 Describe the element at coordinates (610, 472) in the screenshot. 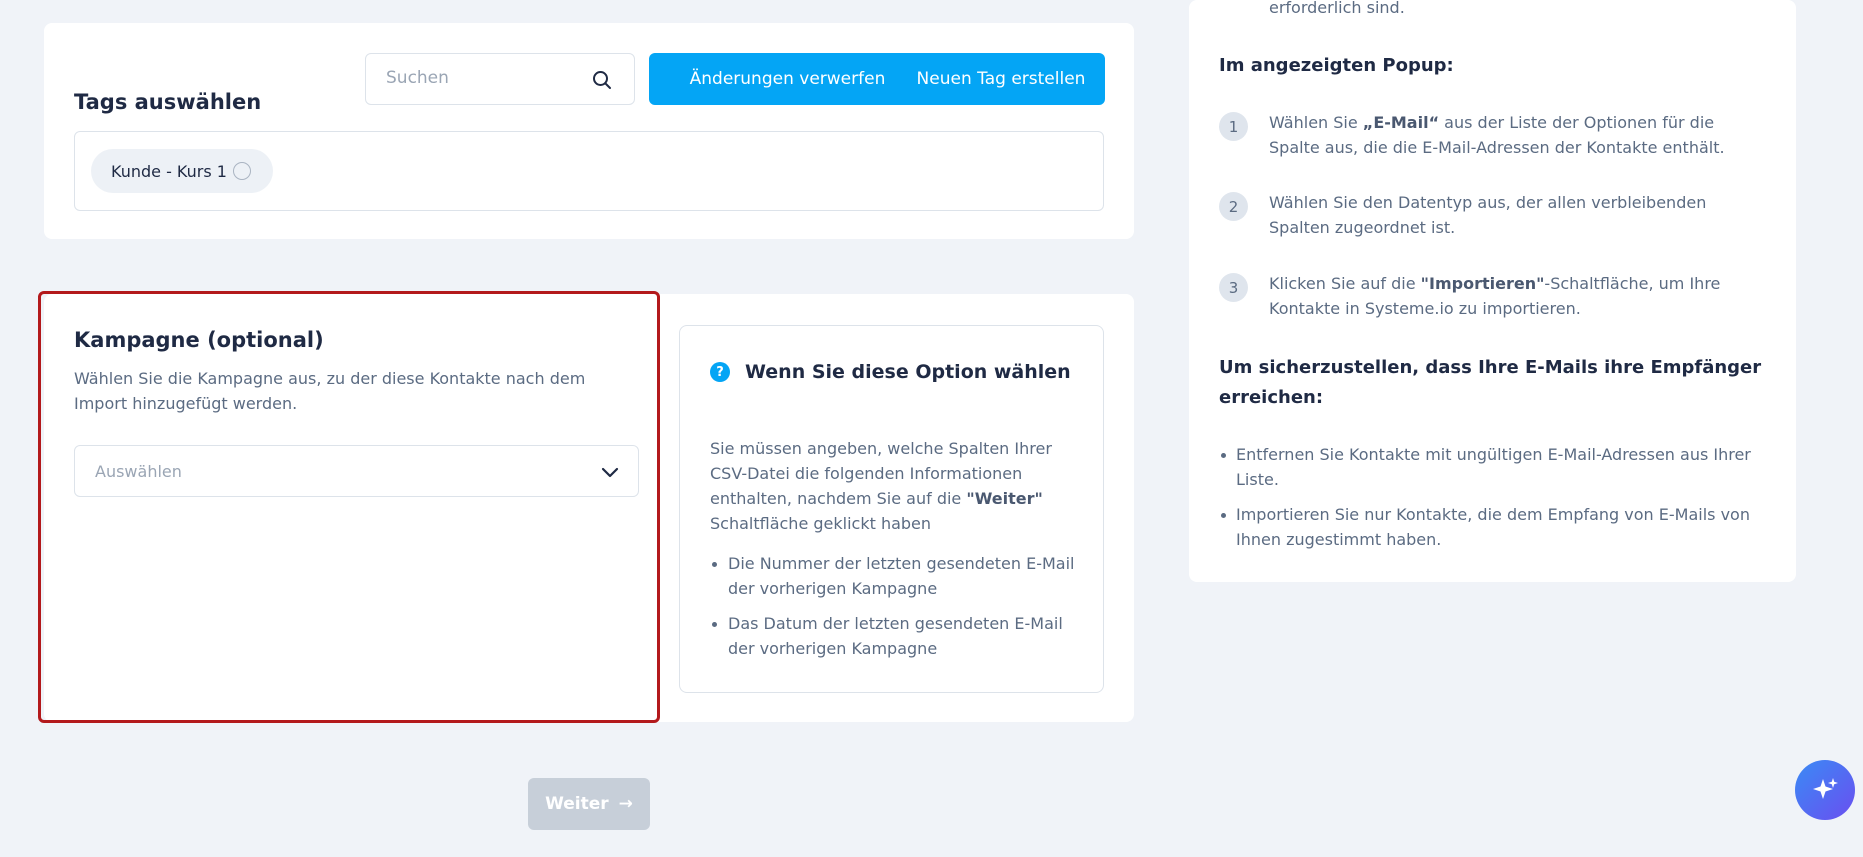

I see `chevron-down-icon` at that location.